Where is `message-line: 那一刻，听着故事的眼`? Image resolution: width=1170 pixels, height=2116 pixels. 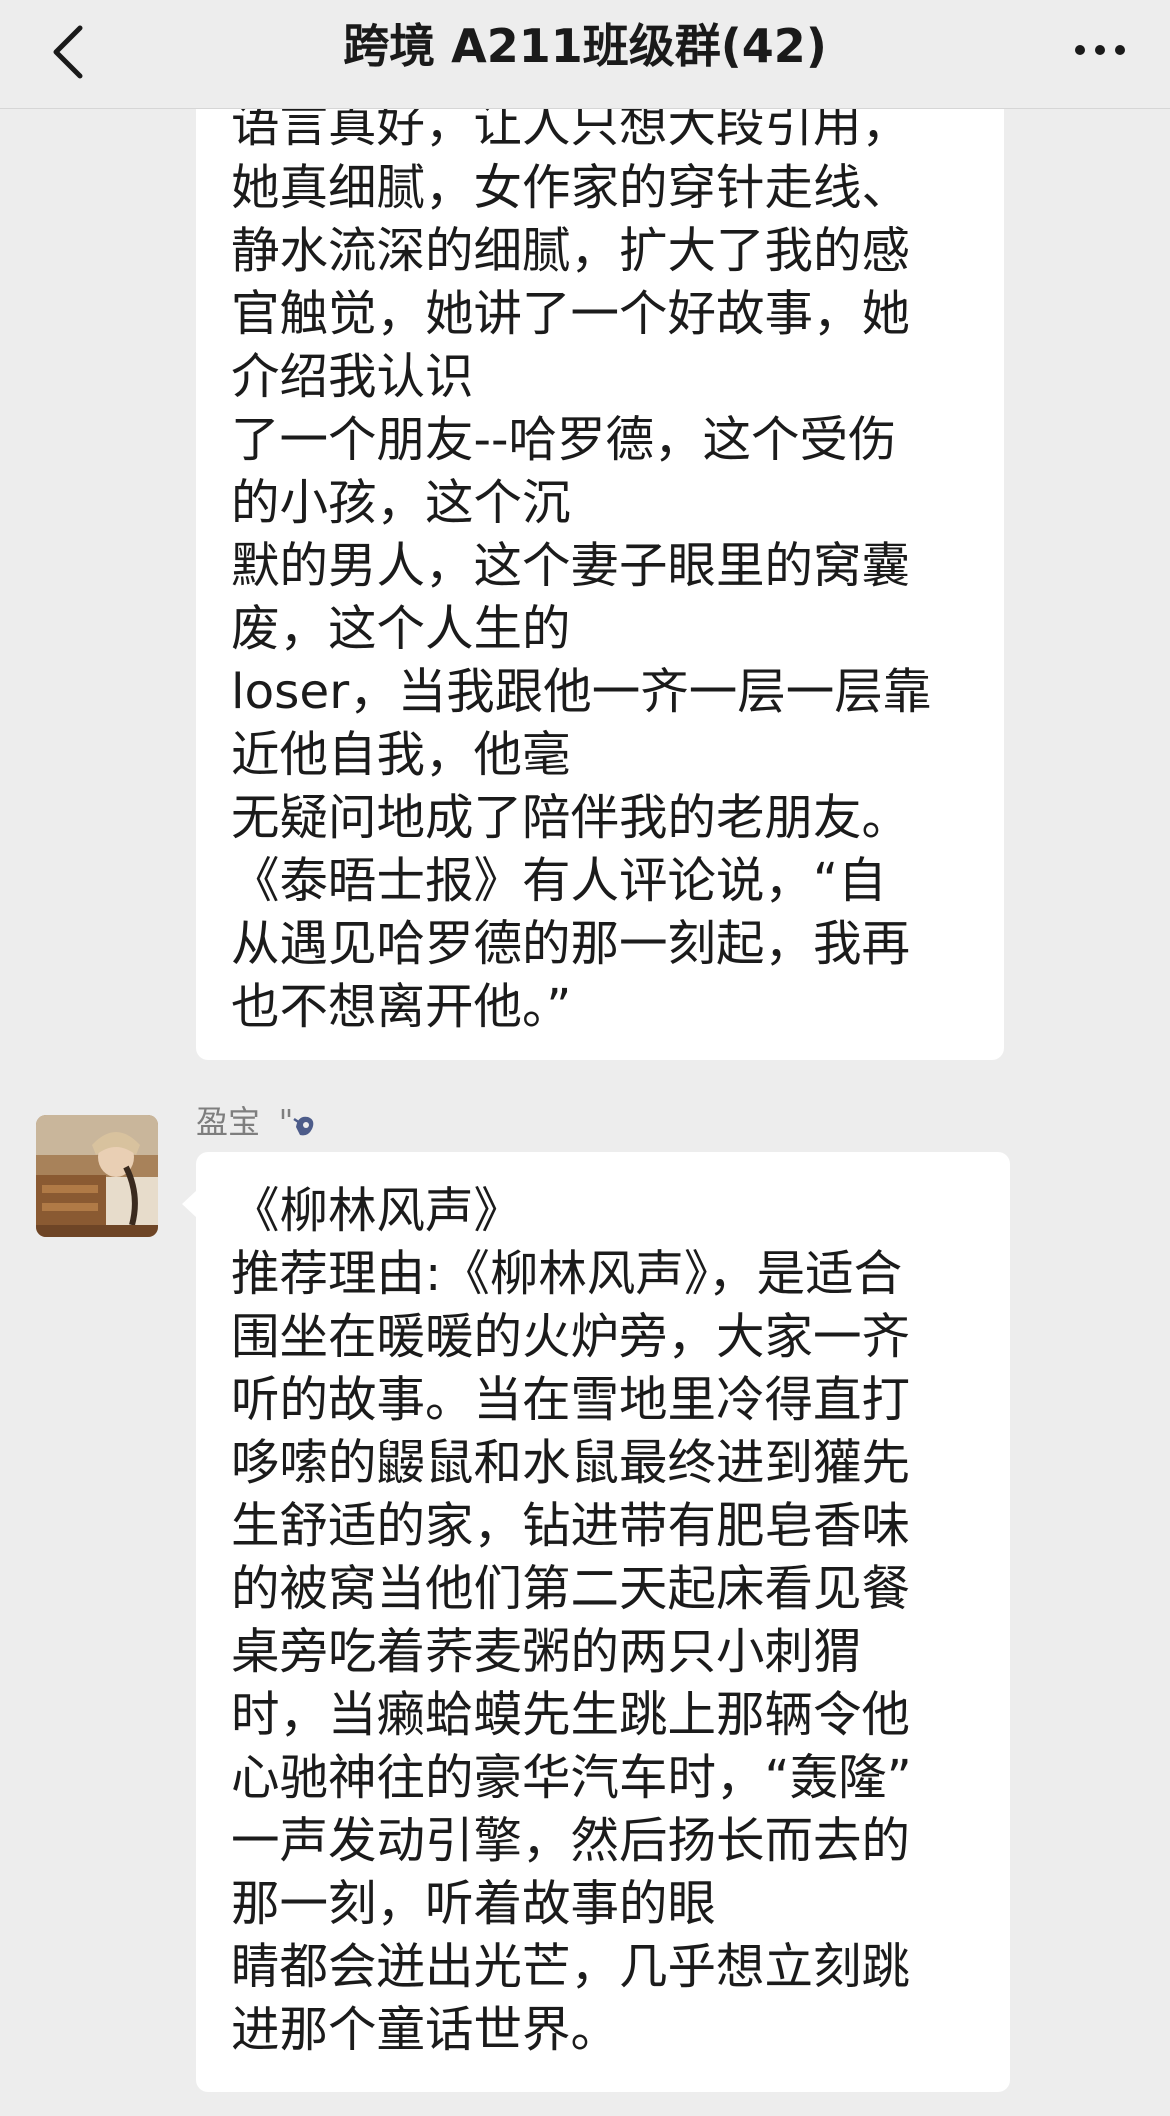 message-line: 那一刻，听着故事的眼 is located at coordinates (474, 1904).